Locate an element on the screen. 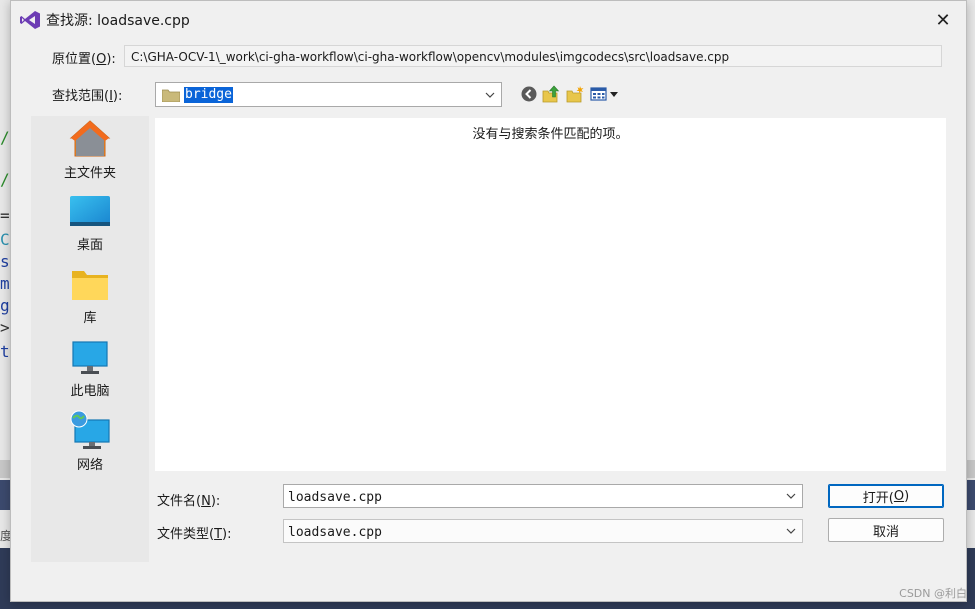 This screenshot has height=609, width=975. background-code-char: s is located at coordinates (5, 261).